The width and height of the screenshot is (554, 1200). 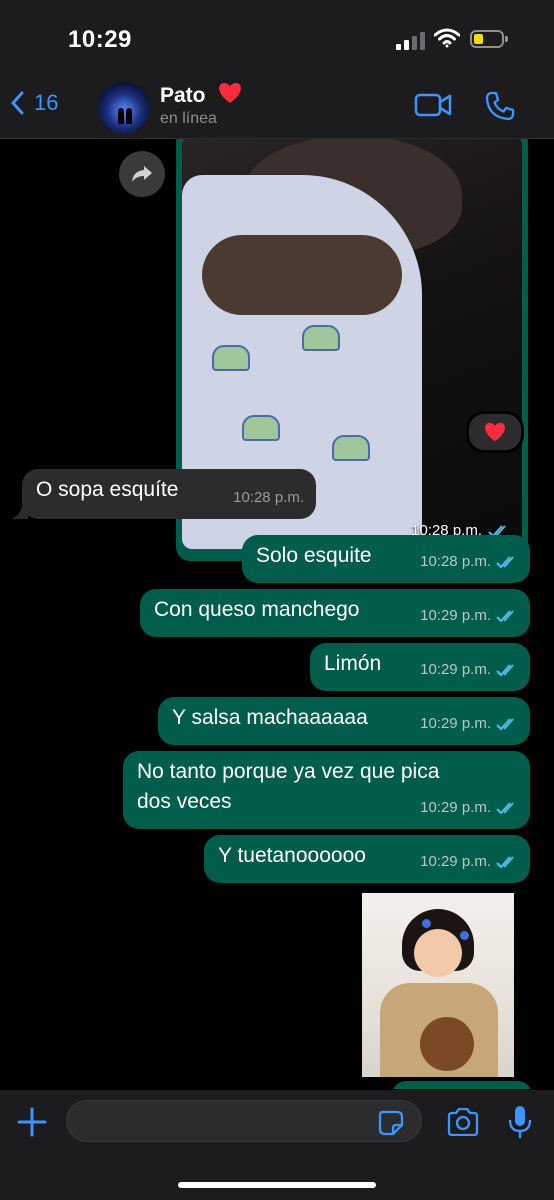 I want to click on puppy-shape, so click(x=302, y=275).